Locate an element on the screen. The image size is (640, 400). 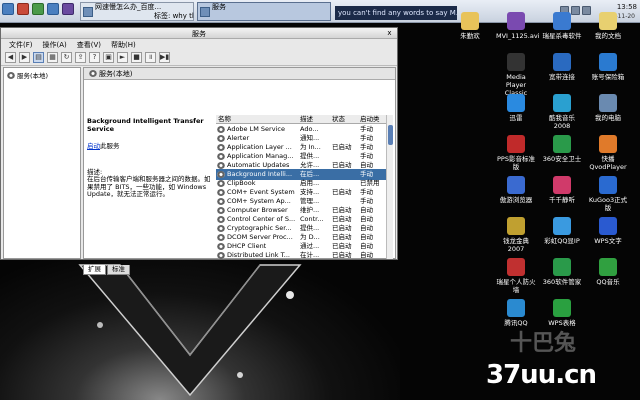
desktop-icon: PPS影音标准版 is located at coordinates (516, 153).